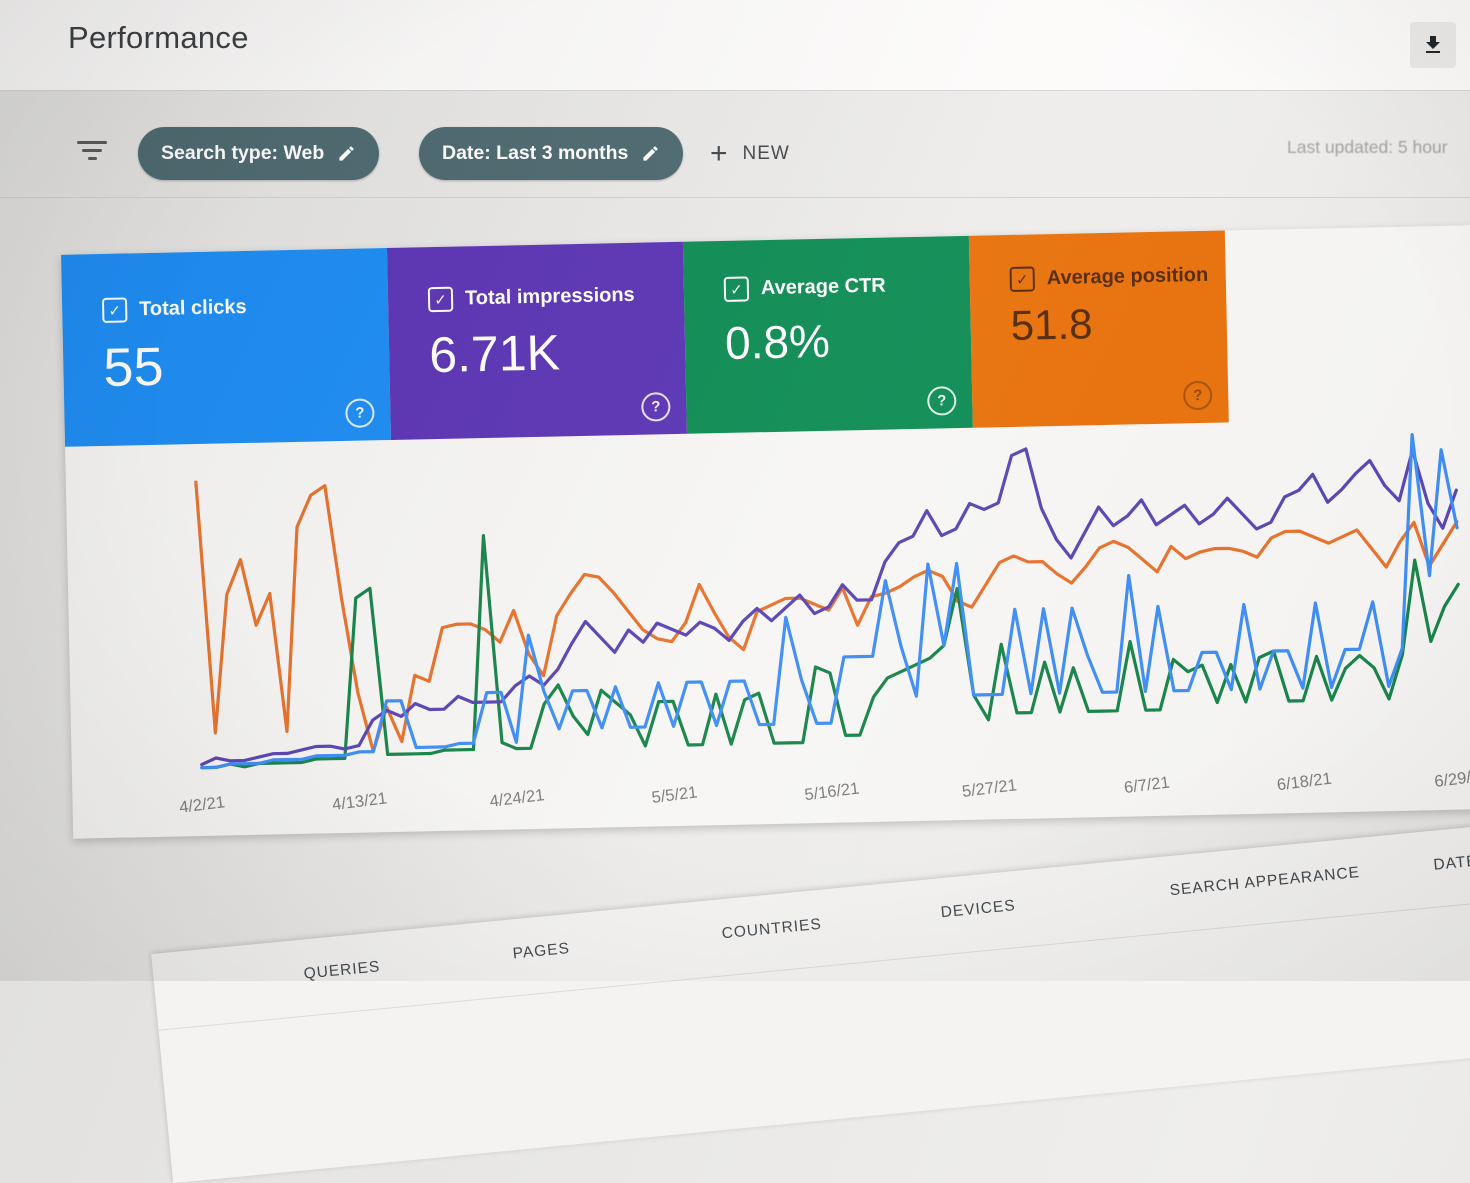 The height and width of the screenshot is (1183, 1470). What do you see at coordinates (226, 347) in the screenshot?
I see `metric-tile-total-clicks: Total clicks 55 ?` at bounding box center [226, 347].